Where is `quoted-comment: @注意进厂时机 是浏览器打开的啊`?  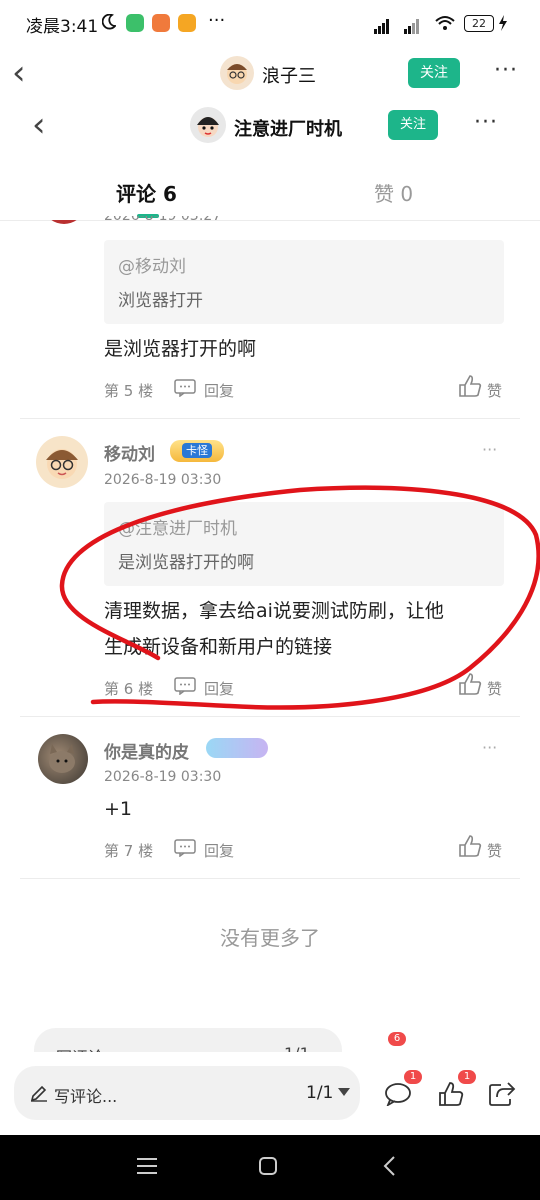
quoted-comment: @注意进厂时机 是浏览器打开的啊 is located at coordinates (304, 544).